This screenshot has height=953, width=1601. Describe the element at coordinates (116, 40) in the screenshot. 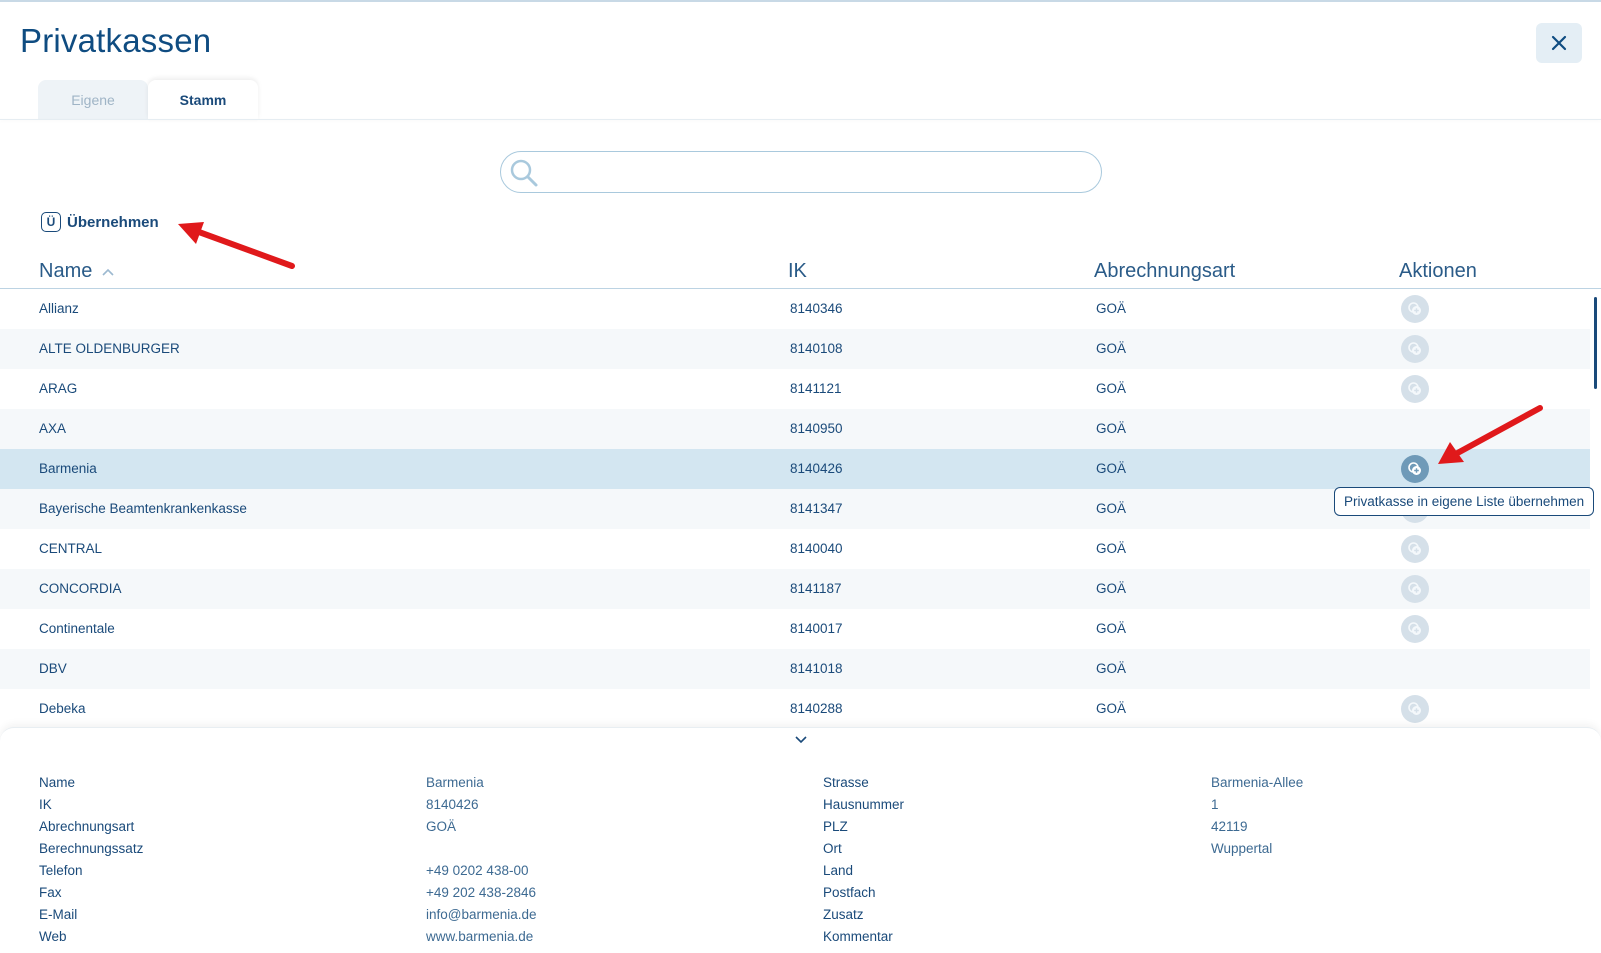

I see `page-title: Privatkassen` at that location.